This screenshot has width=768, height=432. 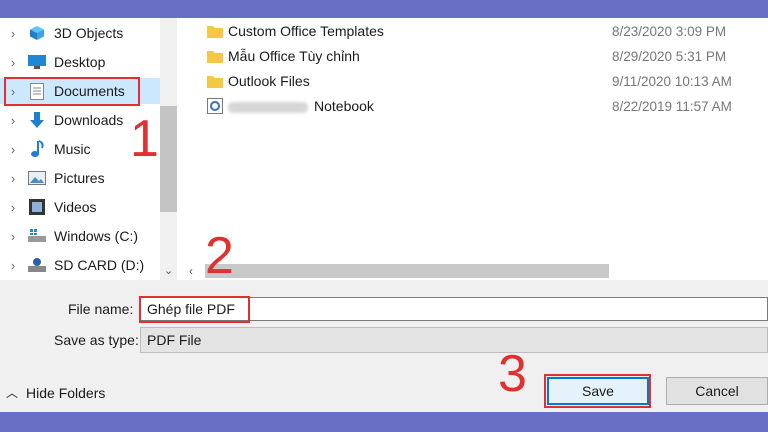 What do you see at coordinates (37, 265) in the screenshot?
I see `sd-card-icon` at bounding box center [37, 265].